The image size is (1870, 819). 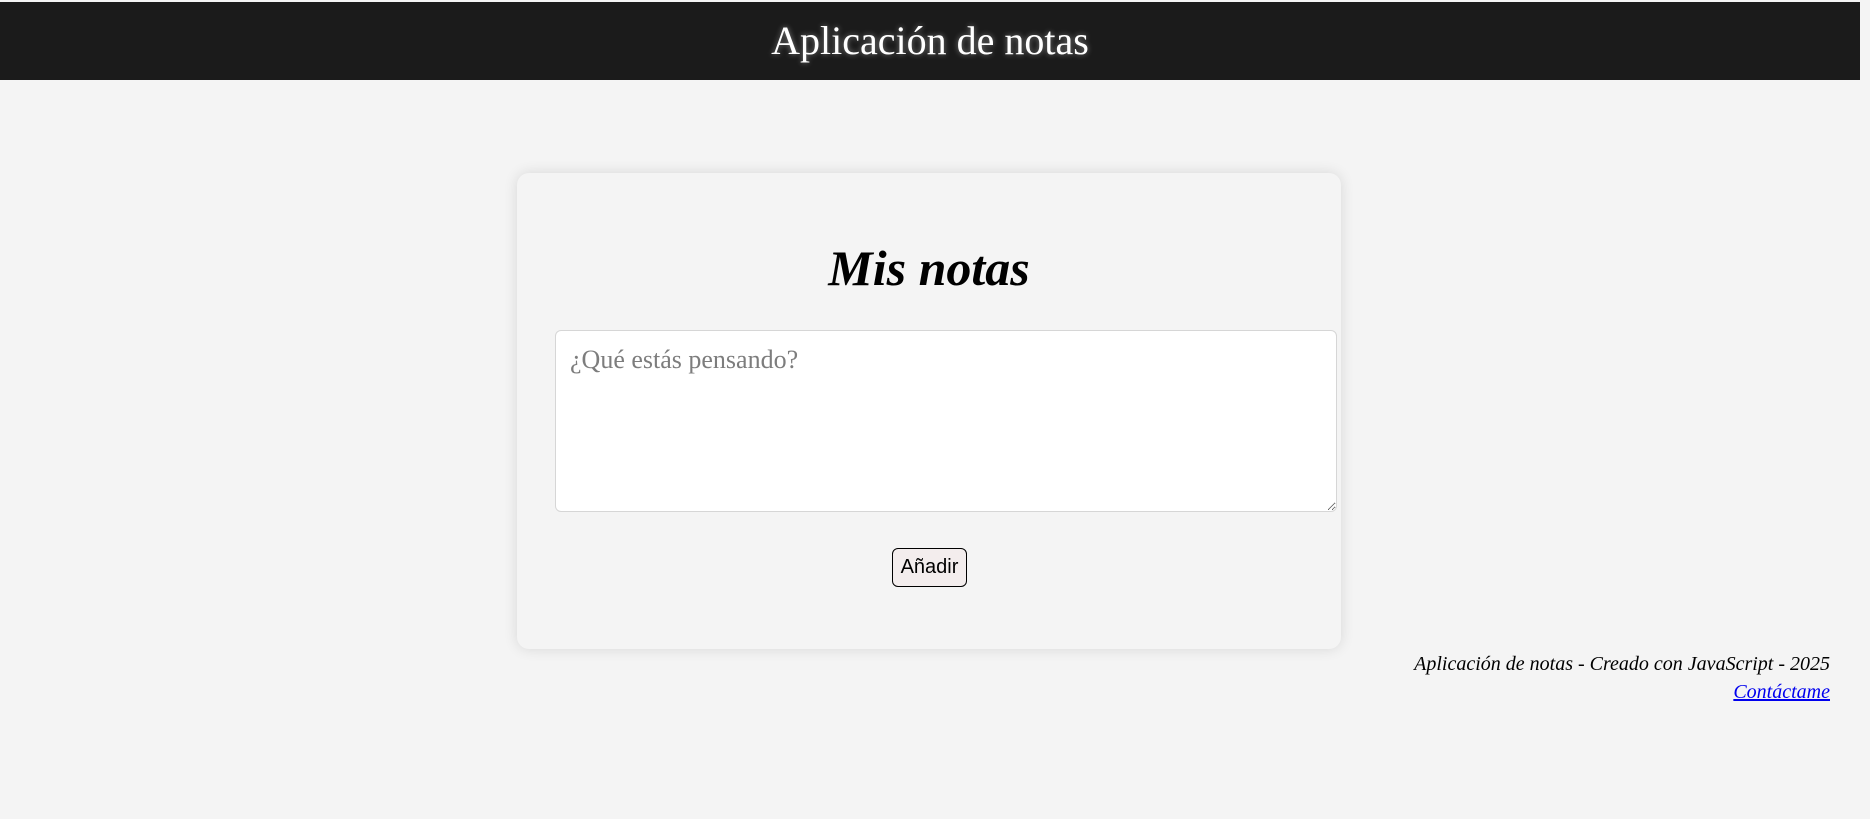 What do you see at coordinates (946, 421) in the screenshot?
I see `note-input` at bounding box center [946, 421].